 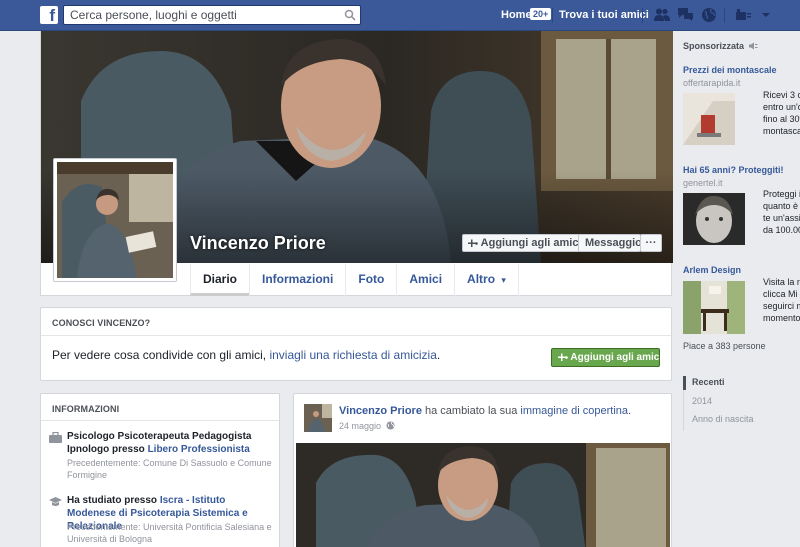 I want to click on education-title: Ha studiato presso, so click(x=113, y=500).